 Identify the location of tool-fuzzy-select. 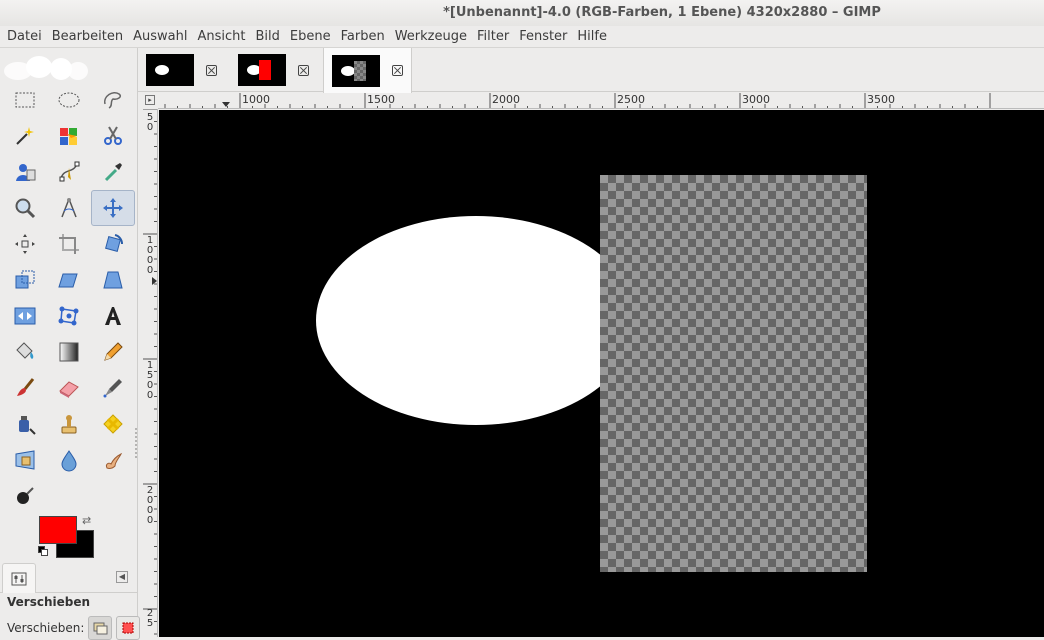
(25, 136).